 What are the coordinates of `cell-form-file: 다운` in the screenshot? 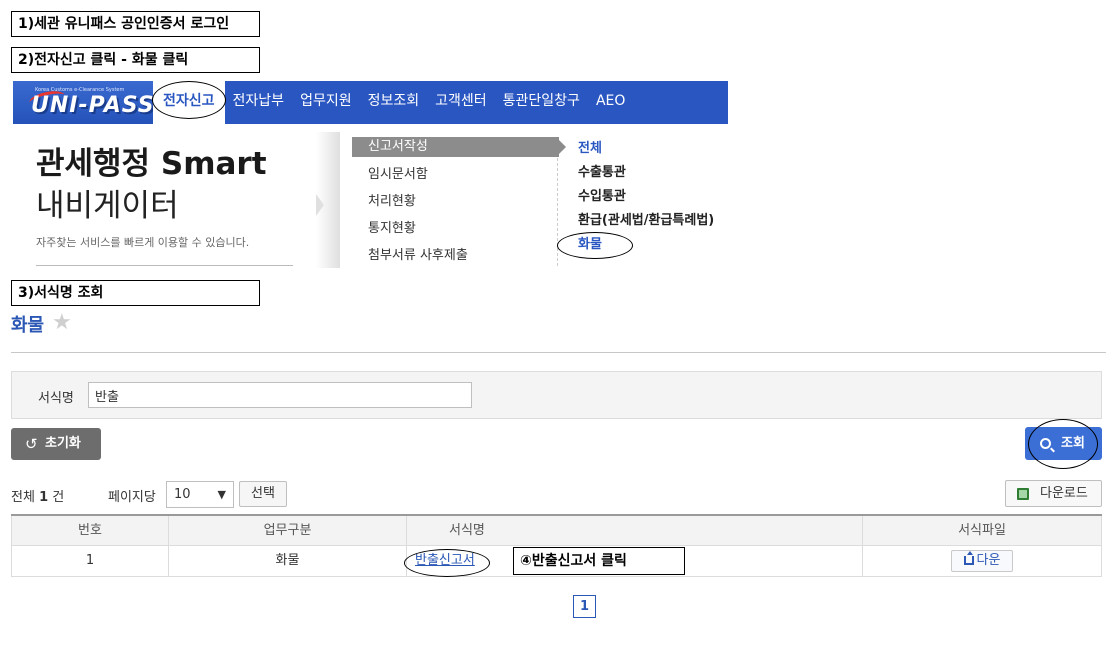 It's located at (982, 561).